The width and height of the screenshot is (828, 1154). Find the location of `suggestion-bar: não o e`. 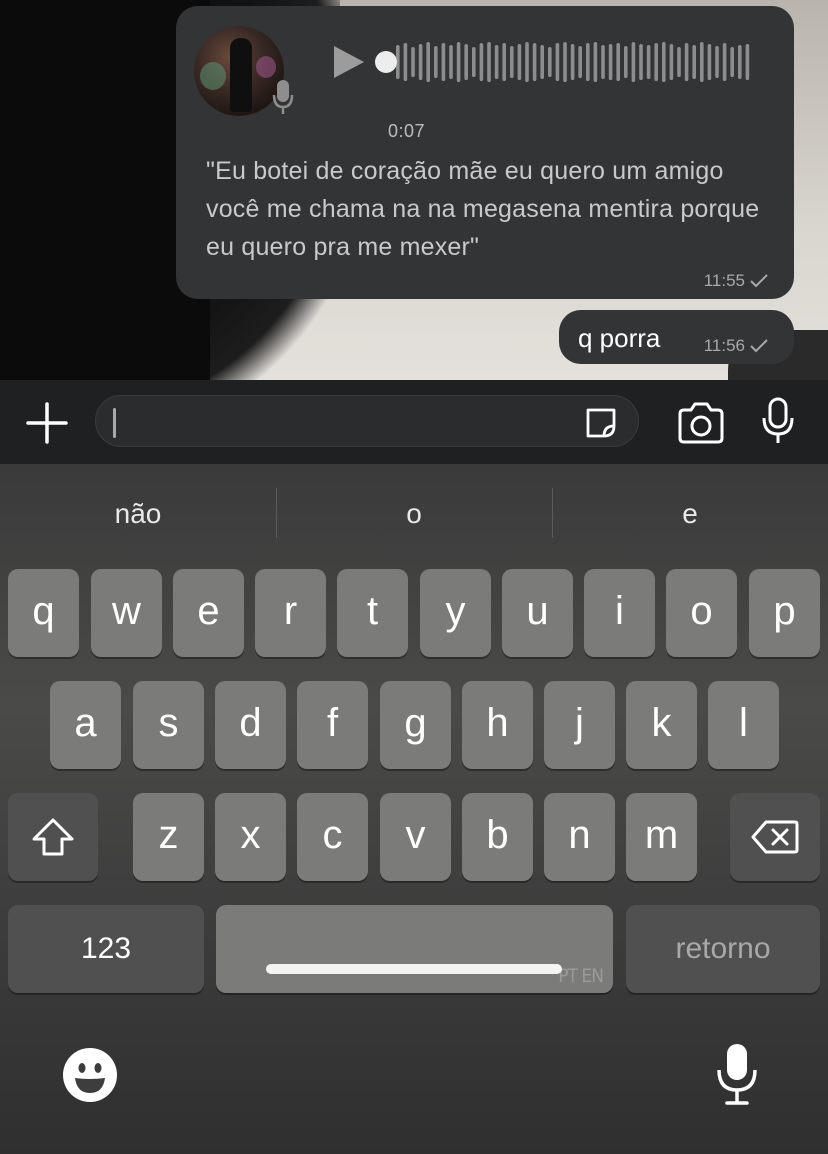

suggestion-bar: não o e is located at coordinates (414, 514).